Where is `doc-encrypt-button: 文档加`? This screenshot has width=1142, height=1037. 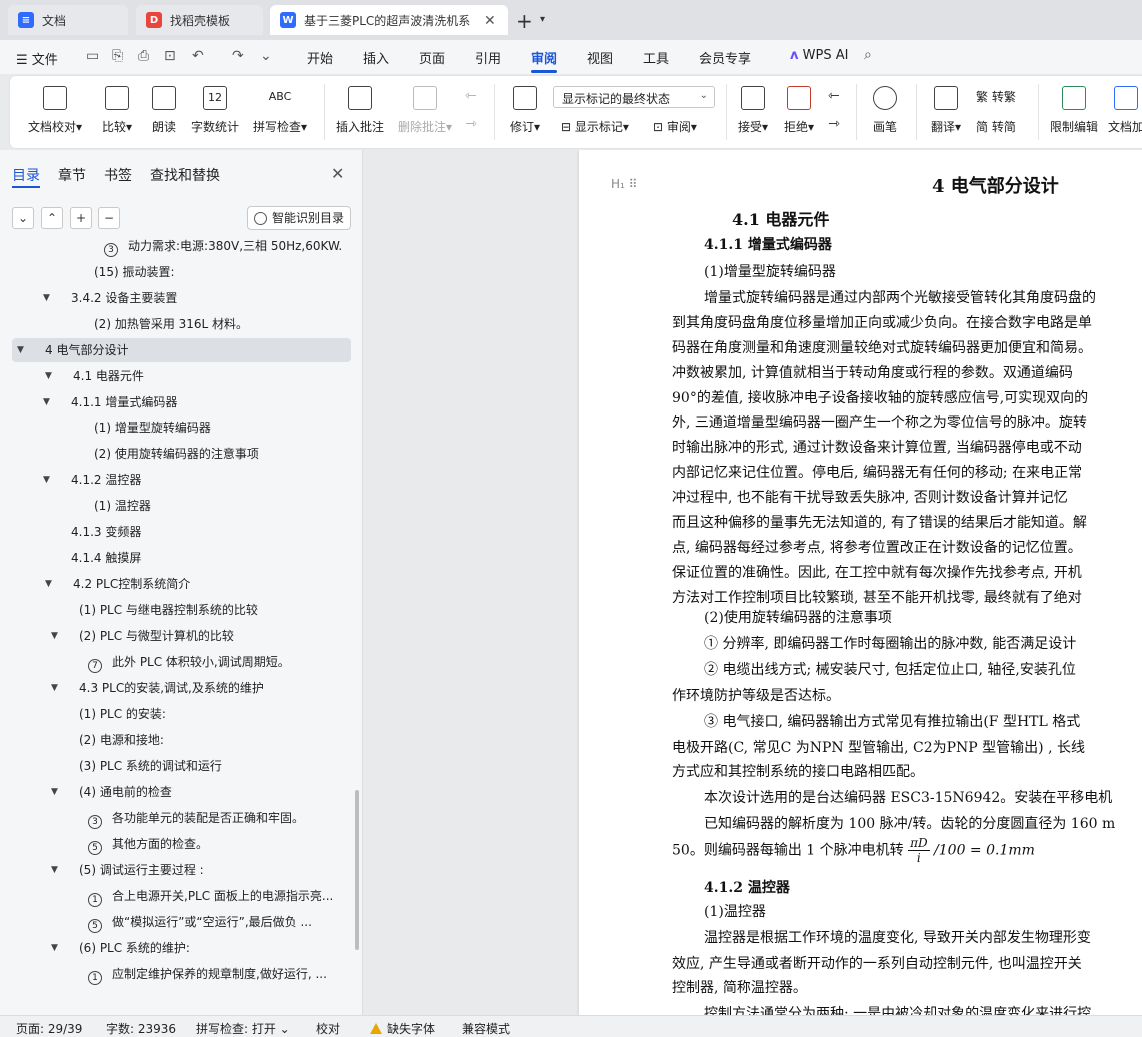 doc-encrypt-button: 文档加 is located at coordinates (1124, 112).